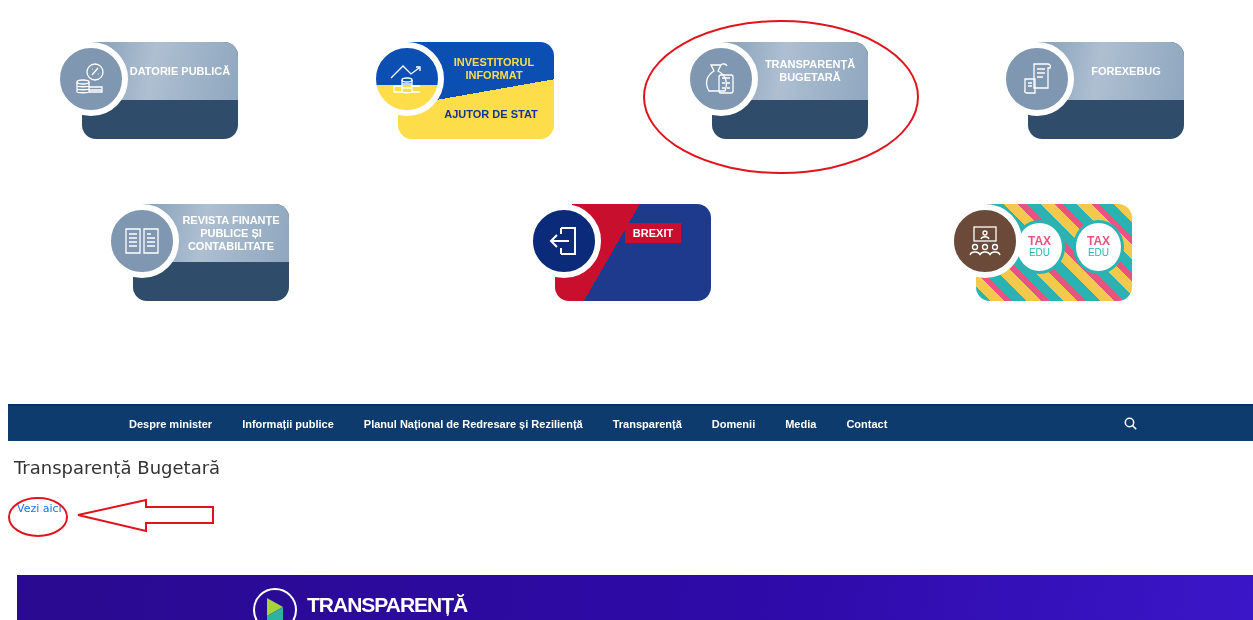 The width and height of the screenshot is (1253, 620). I want to click on tile-label: INVESTITORUL INFORMAT, so click(494, 69).